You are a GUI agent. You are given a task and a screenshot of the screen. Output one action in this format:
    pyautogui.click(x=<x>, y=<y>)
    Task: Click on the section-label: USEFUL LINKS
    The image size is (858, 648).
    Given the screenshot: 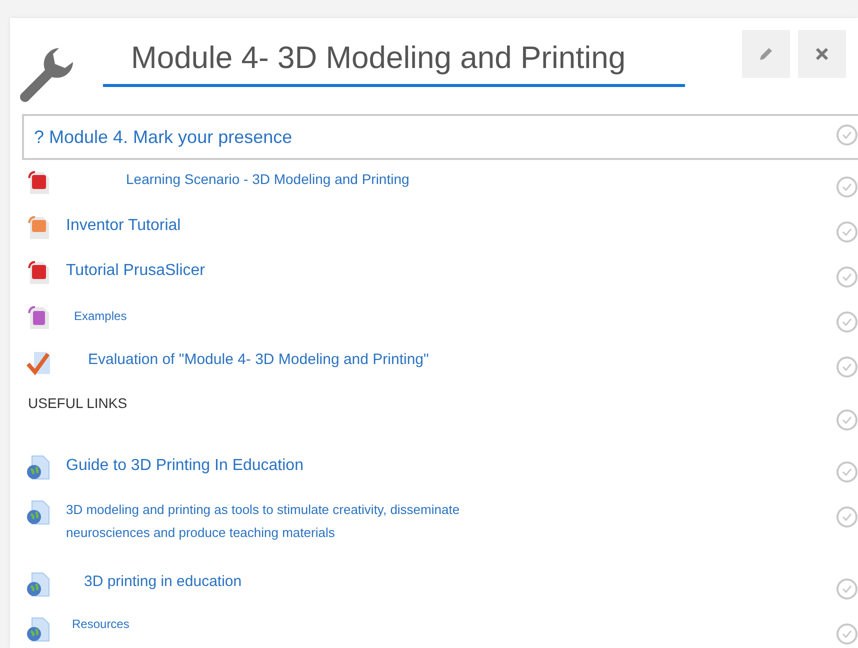 What is the action you would take?
    pyautogui.click(x=78, y=403)
    